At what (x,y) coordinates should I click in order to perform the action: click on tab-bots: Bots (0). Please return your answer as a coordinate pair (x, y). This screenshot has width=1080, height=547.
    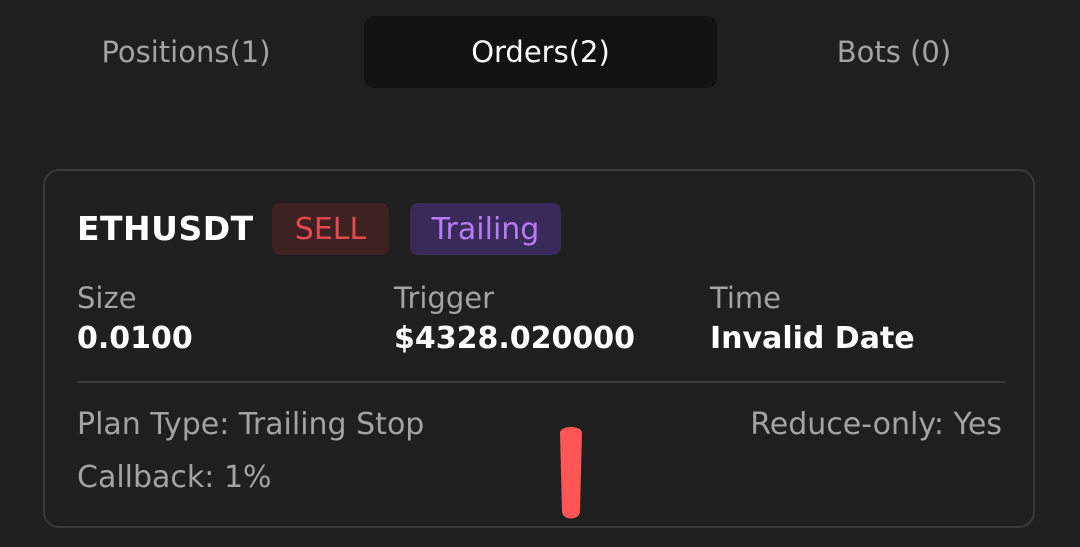
    Looking at the image, I should click on (894, 52).